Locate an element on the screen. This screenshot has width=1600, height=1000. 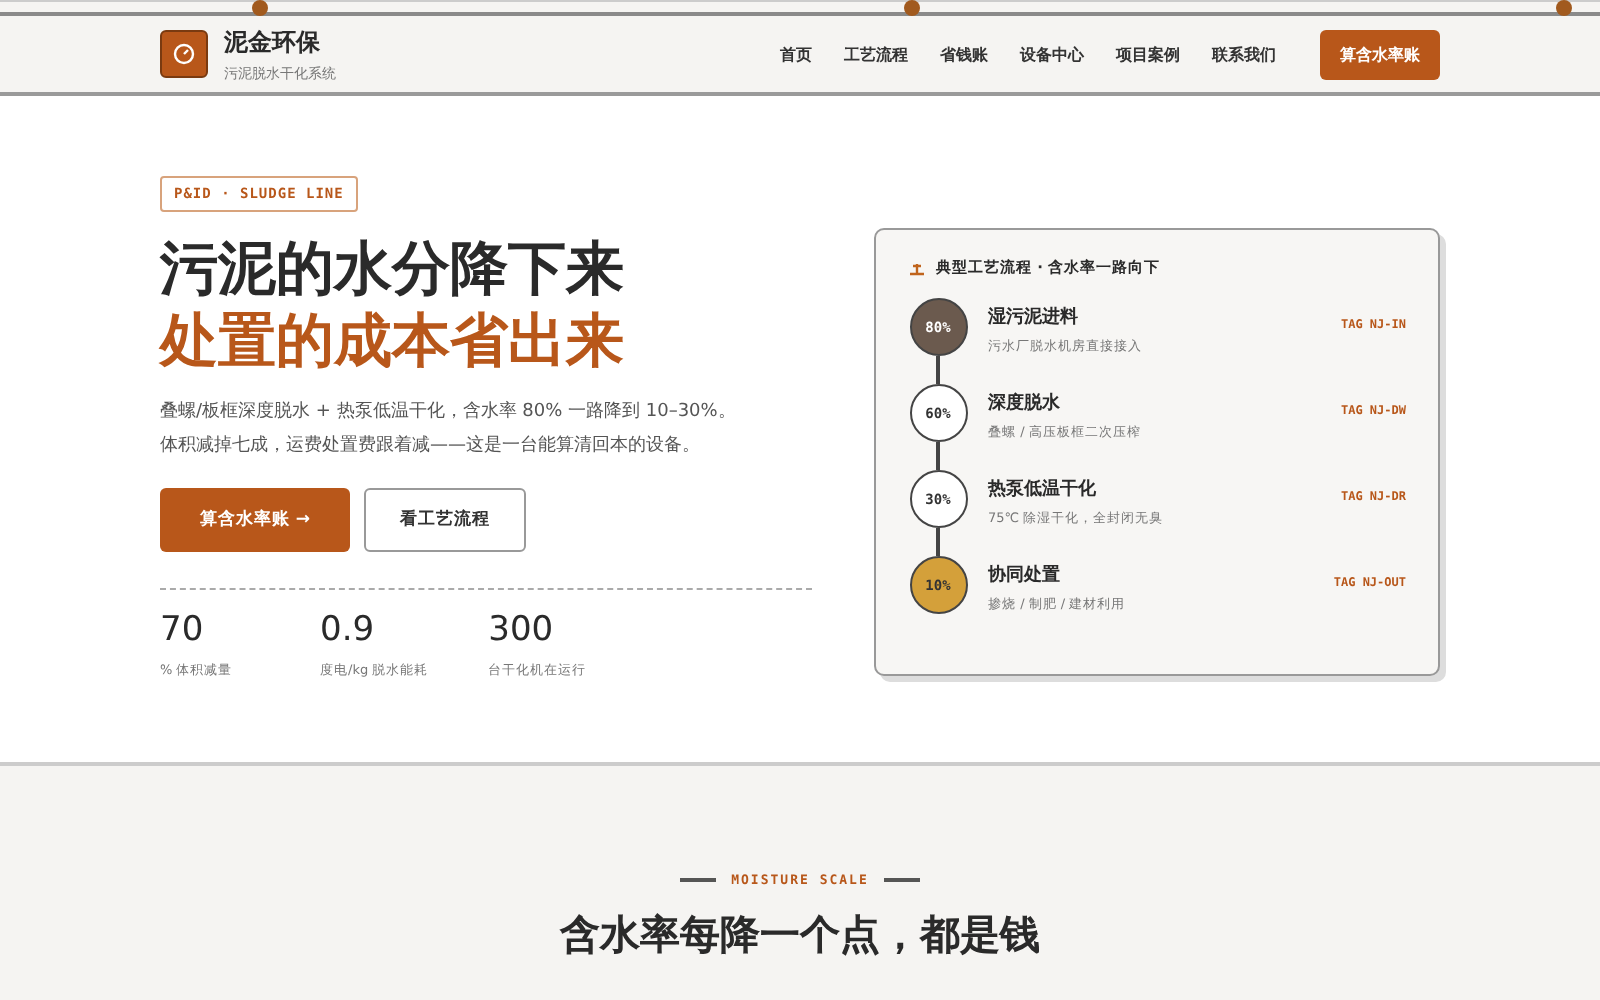
stage-name: 湿污泥进料 is located at coordinates (1034, 317).